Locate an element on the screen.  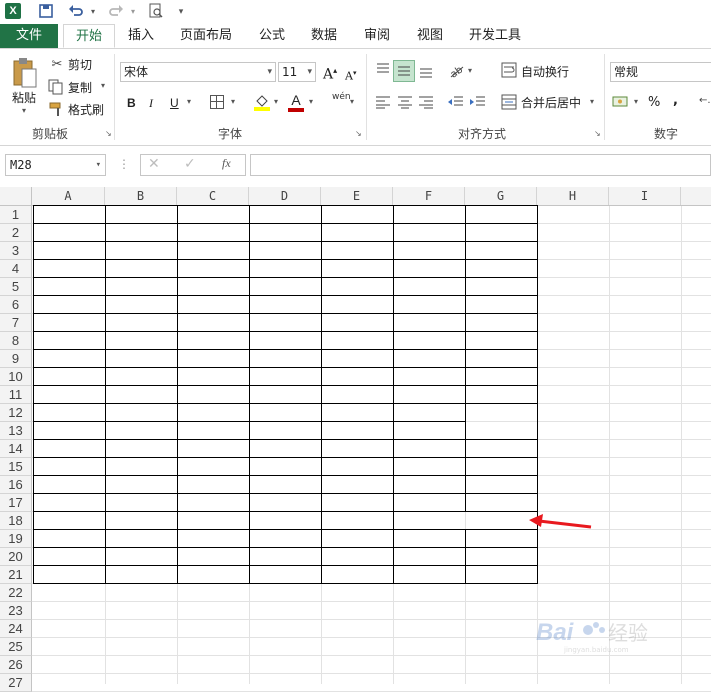
formula-input is located at coordinates (480, 165).